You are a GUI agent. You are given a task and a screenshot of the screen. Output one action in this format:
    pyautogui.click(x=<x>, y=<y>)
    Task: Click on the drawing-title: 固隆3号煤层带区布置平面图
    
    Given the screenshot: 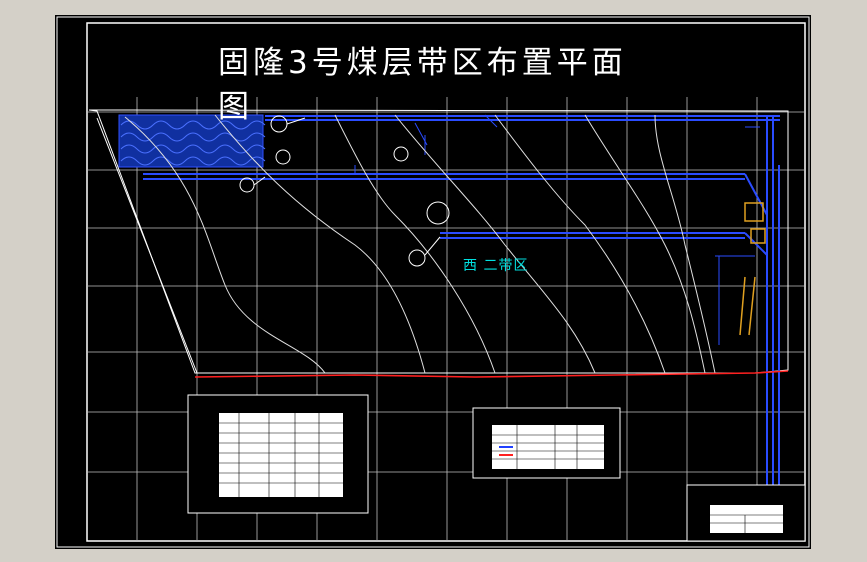 What is the action you would take?
    pyautogui.click(x=422, y=85)
    